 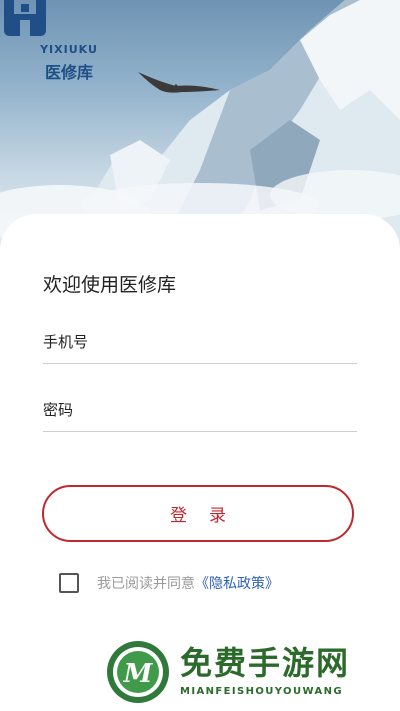 What do you see at coordinates (146, 584) in the screenshot?
I see `agreement-text: 我已阅读并同意` at bounding box center [146, 584].